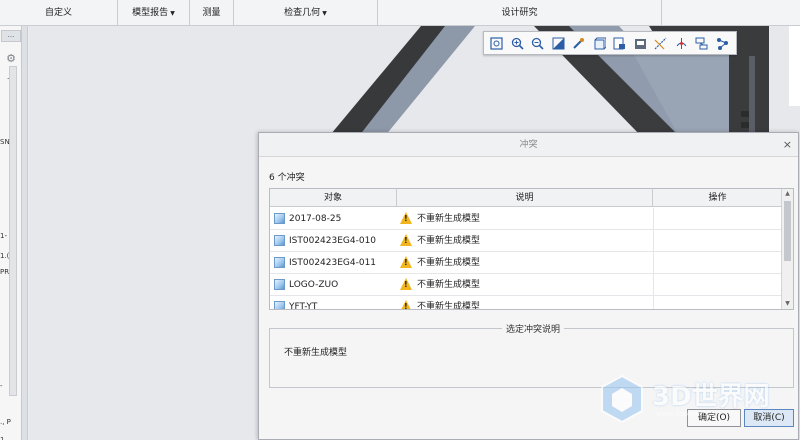 The image size is (800, 440). I want to click on ribbon-group-bar: 自定义 模型报告 ▼ 测量 检查几何 ▼ 设计研究, so click(400, 13).